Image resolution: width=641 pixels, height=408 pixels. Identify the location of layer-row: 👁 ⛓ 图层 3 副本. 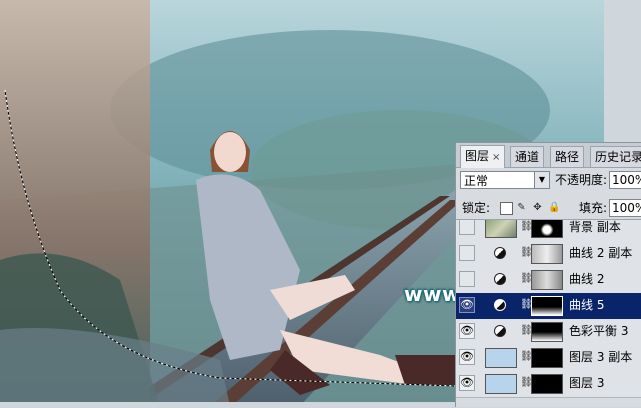
(548, 358).